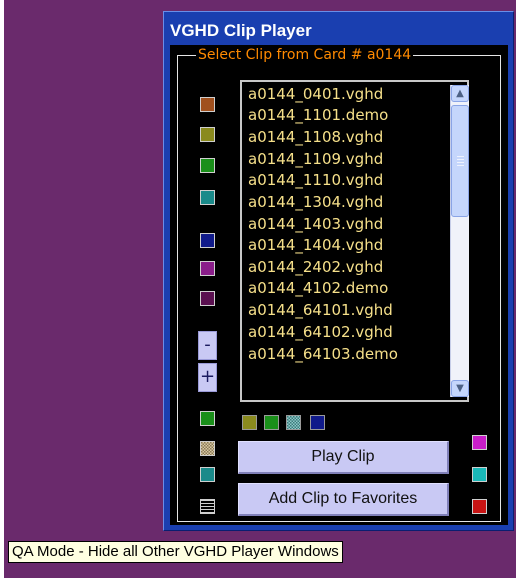 Image resolution: width=516 pixels, height=578 pixels. Describe the element at coordinates (315, 267) in the screenshot. I see `list-item: a0144_2402.vghd` at that location.